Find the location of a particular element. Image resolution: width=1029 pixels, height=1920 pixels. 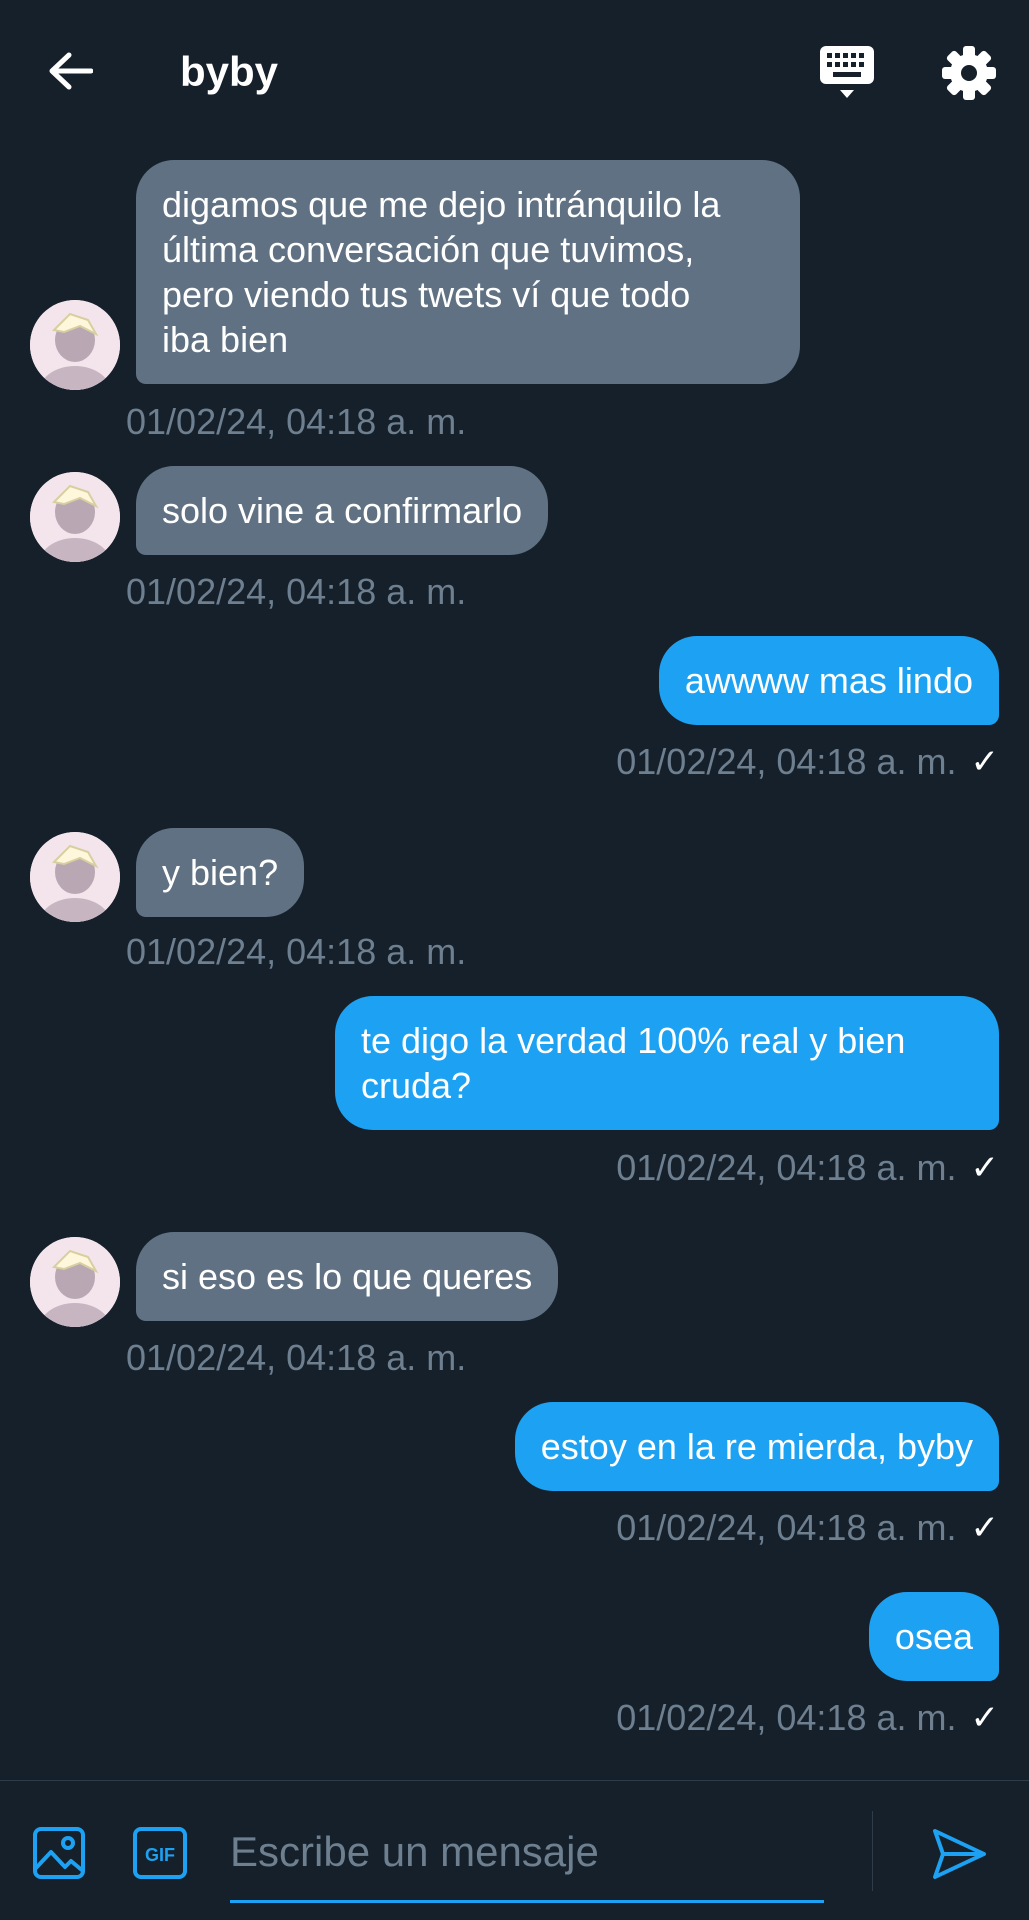

conversation-title: byby is located at coordinates (229, 71).